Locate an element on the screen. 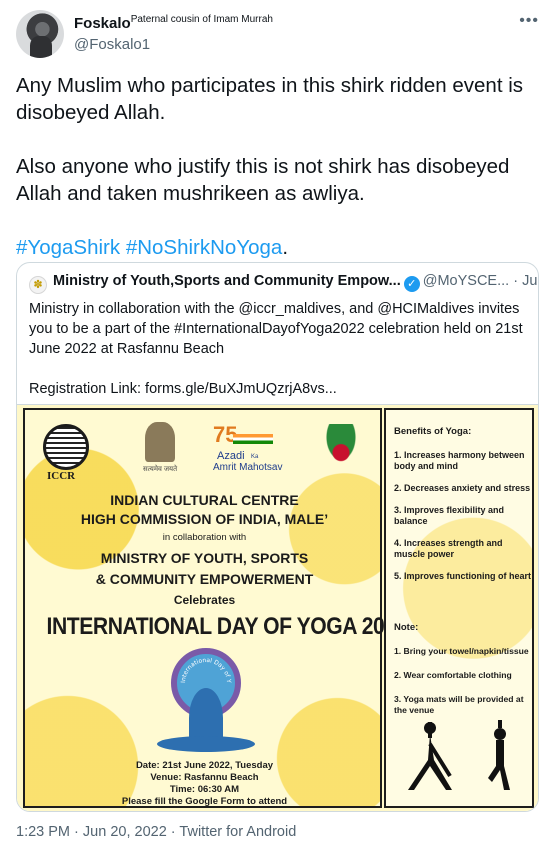 This screenshot has width=555, height=843. iccr-logo-label: ICCR is located at coordinates (61, 476).